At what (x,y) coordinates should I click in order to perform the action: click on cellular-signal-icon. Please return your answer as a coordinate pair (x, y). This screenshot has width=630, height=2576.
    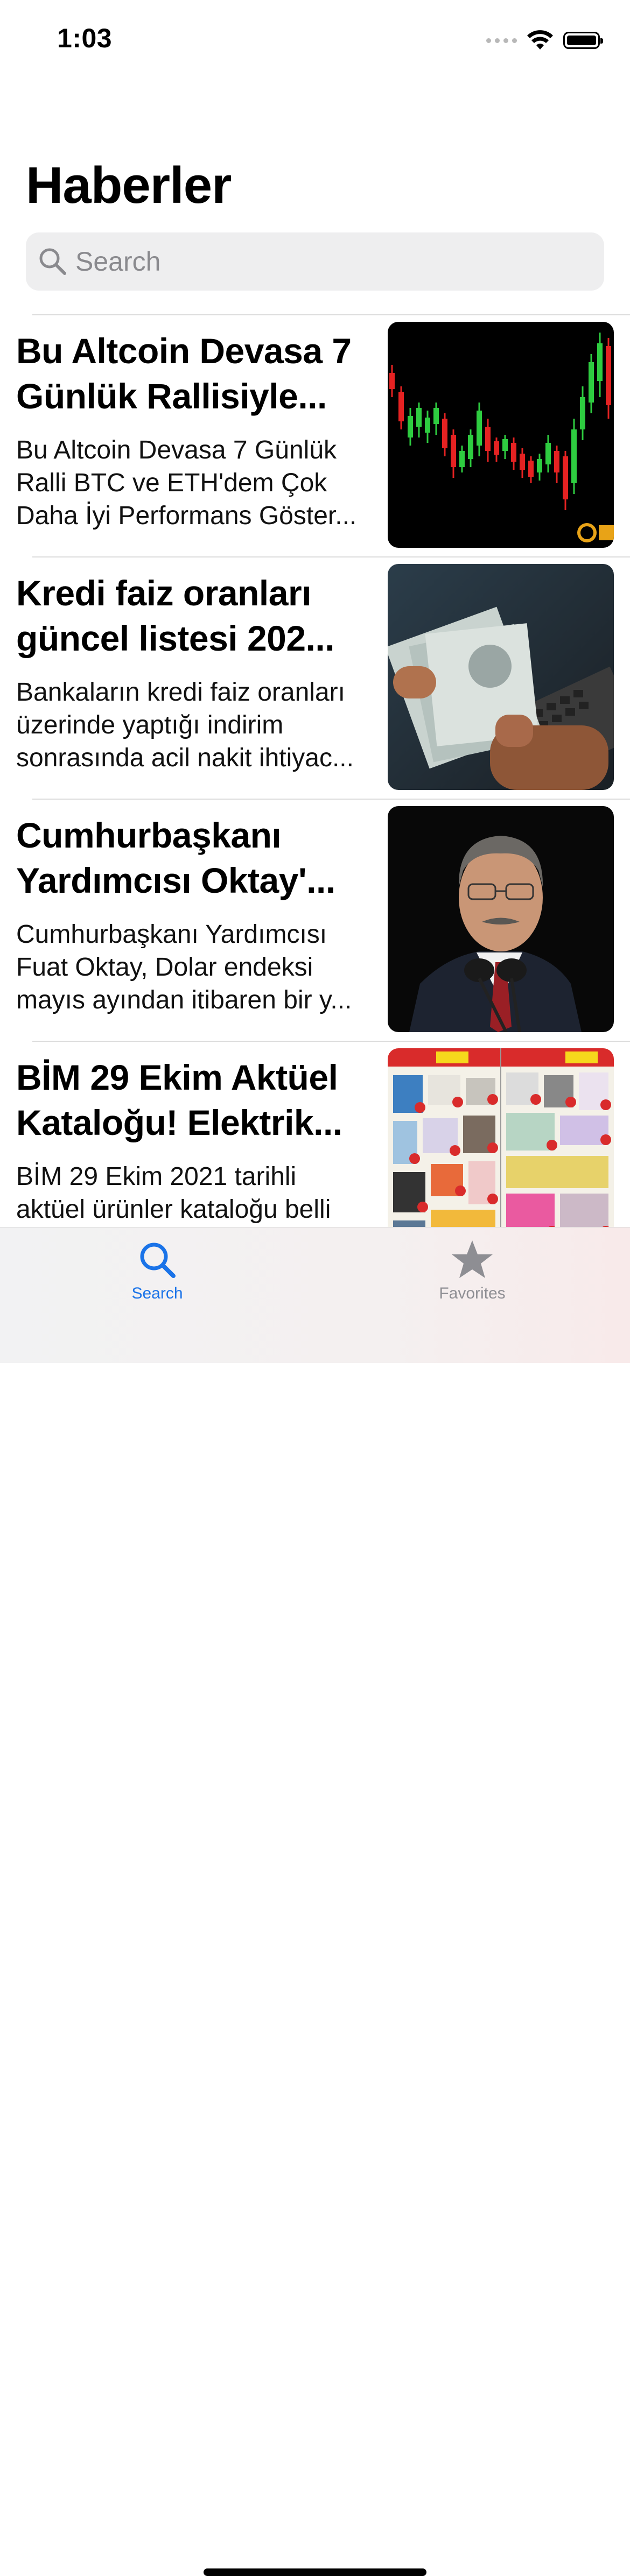
    Looking at the image, I should click on (501, 40).